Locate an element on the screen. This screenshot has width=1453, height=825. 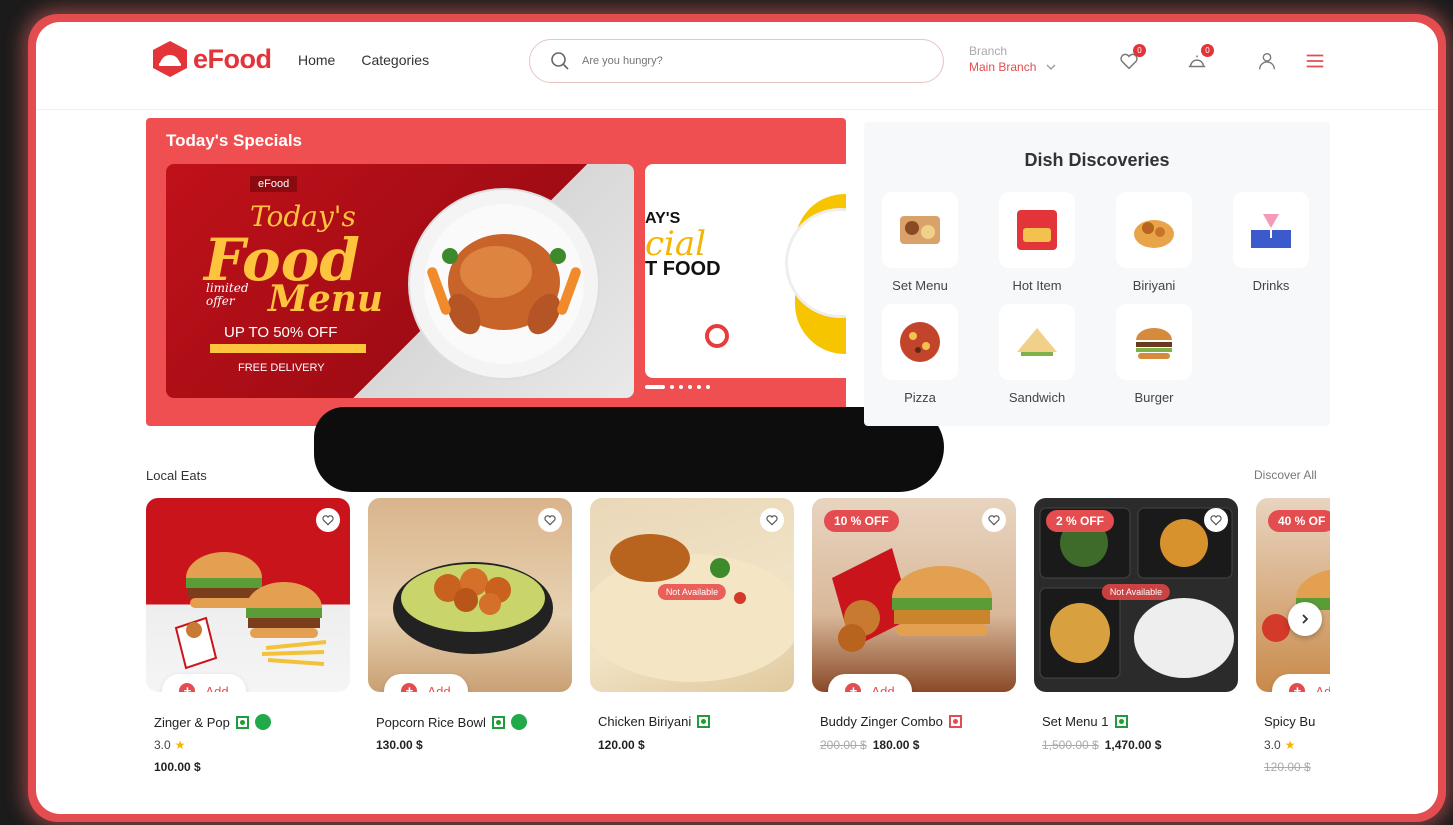
banner2-pepper is located at coordinates (717, 336).